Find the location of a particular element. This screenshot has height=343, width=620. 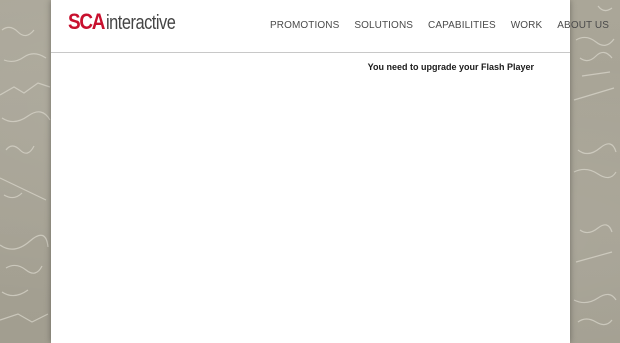

chalk-scribbles-left is located at coordinates (26, 171).